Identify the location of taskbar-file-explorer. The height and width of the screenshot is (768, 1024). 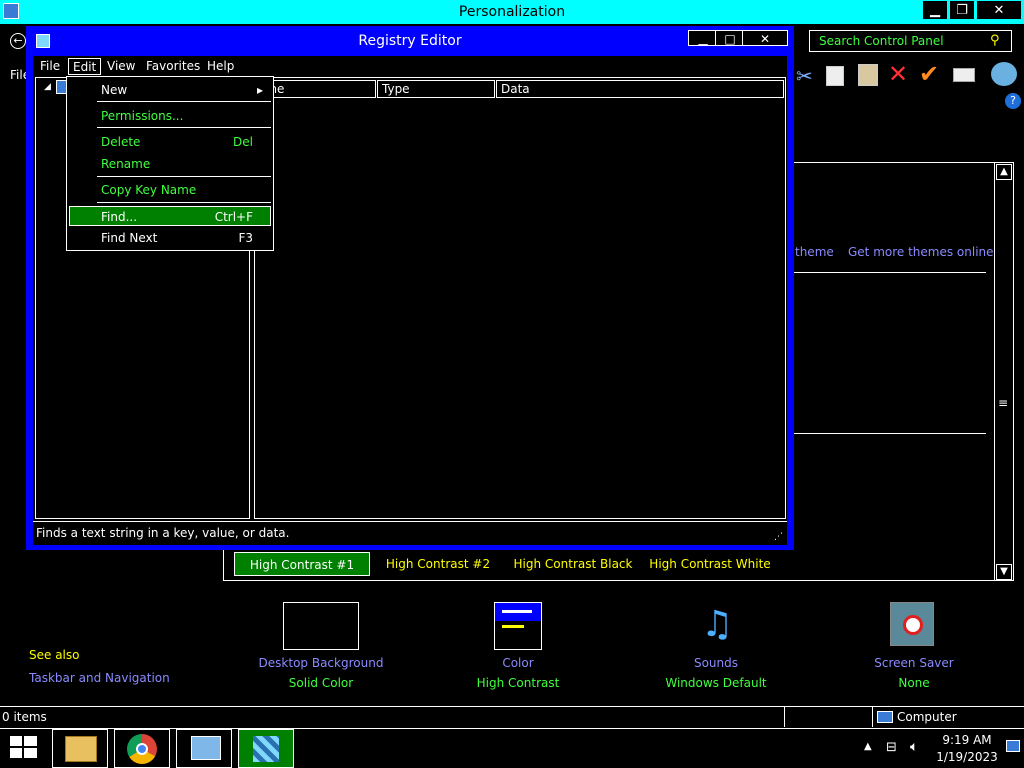
(80, 748).